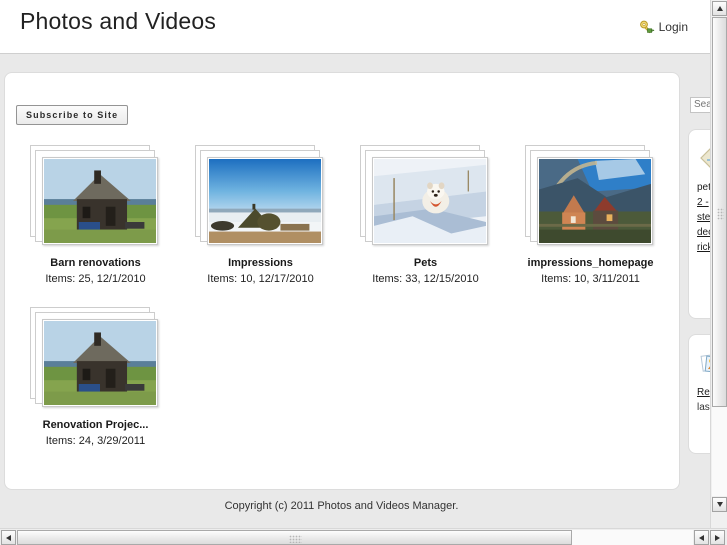 The image size is (727, 545). I want to click on horizontal-scroll-grip-icon, so click(295, 539).